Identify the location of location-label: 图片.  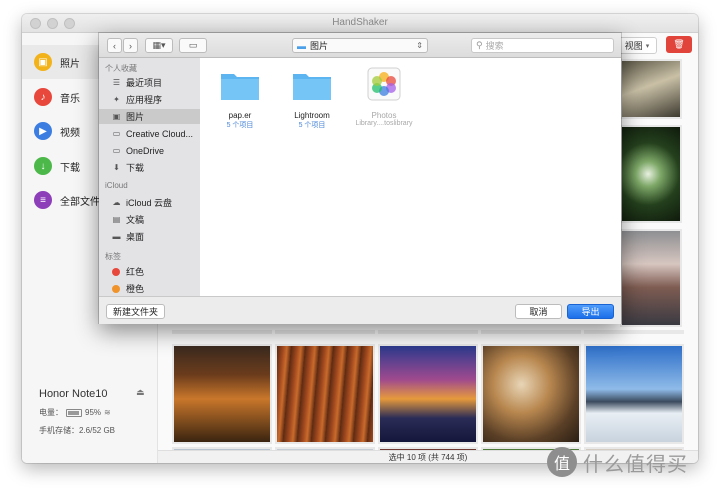
(319, 46).